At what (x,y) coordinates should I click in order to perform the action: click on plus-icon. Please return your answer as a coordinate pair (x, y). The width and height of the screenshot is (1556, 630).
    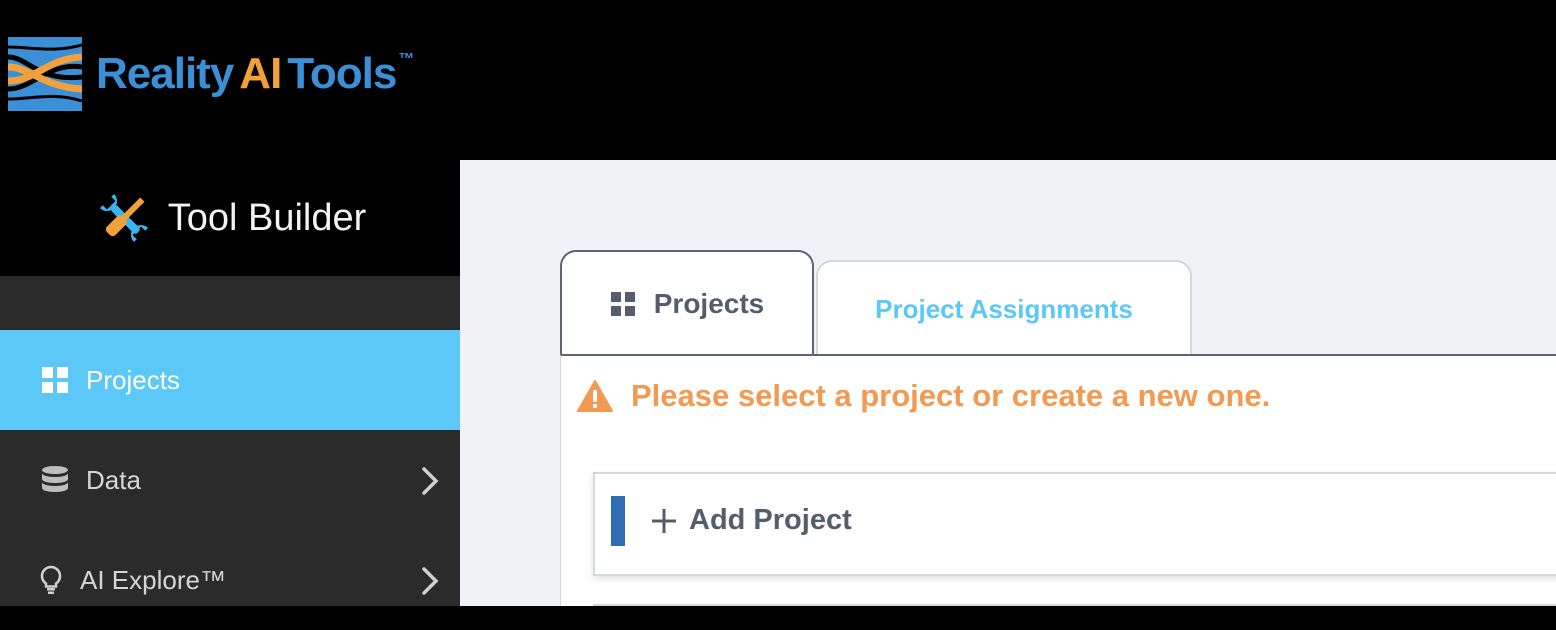
    Looking at the image, I should click on (664, 521).